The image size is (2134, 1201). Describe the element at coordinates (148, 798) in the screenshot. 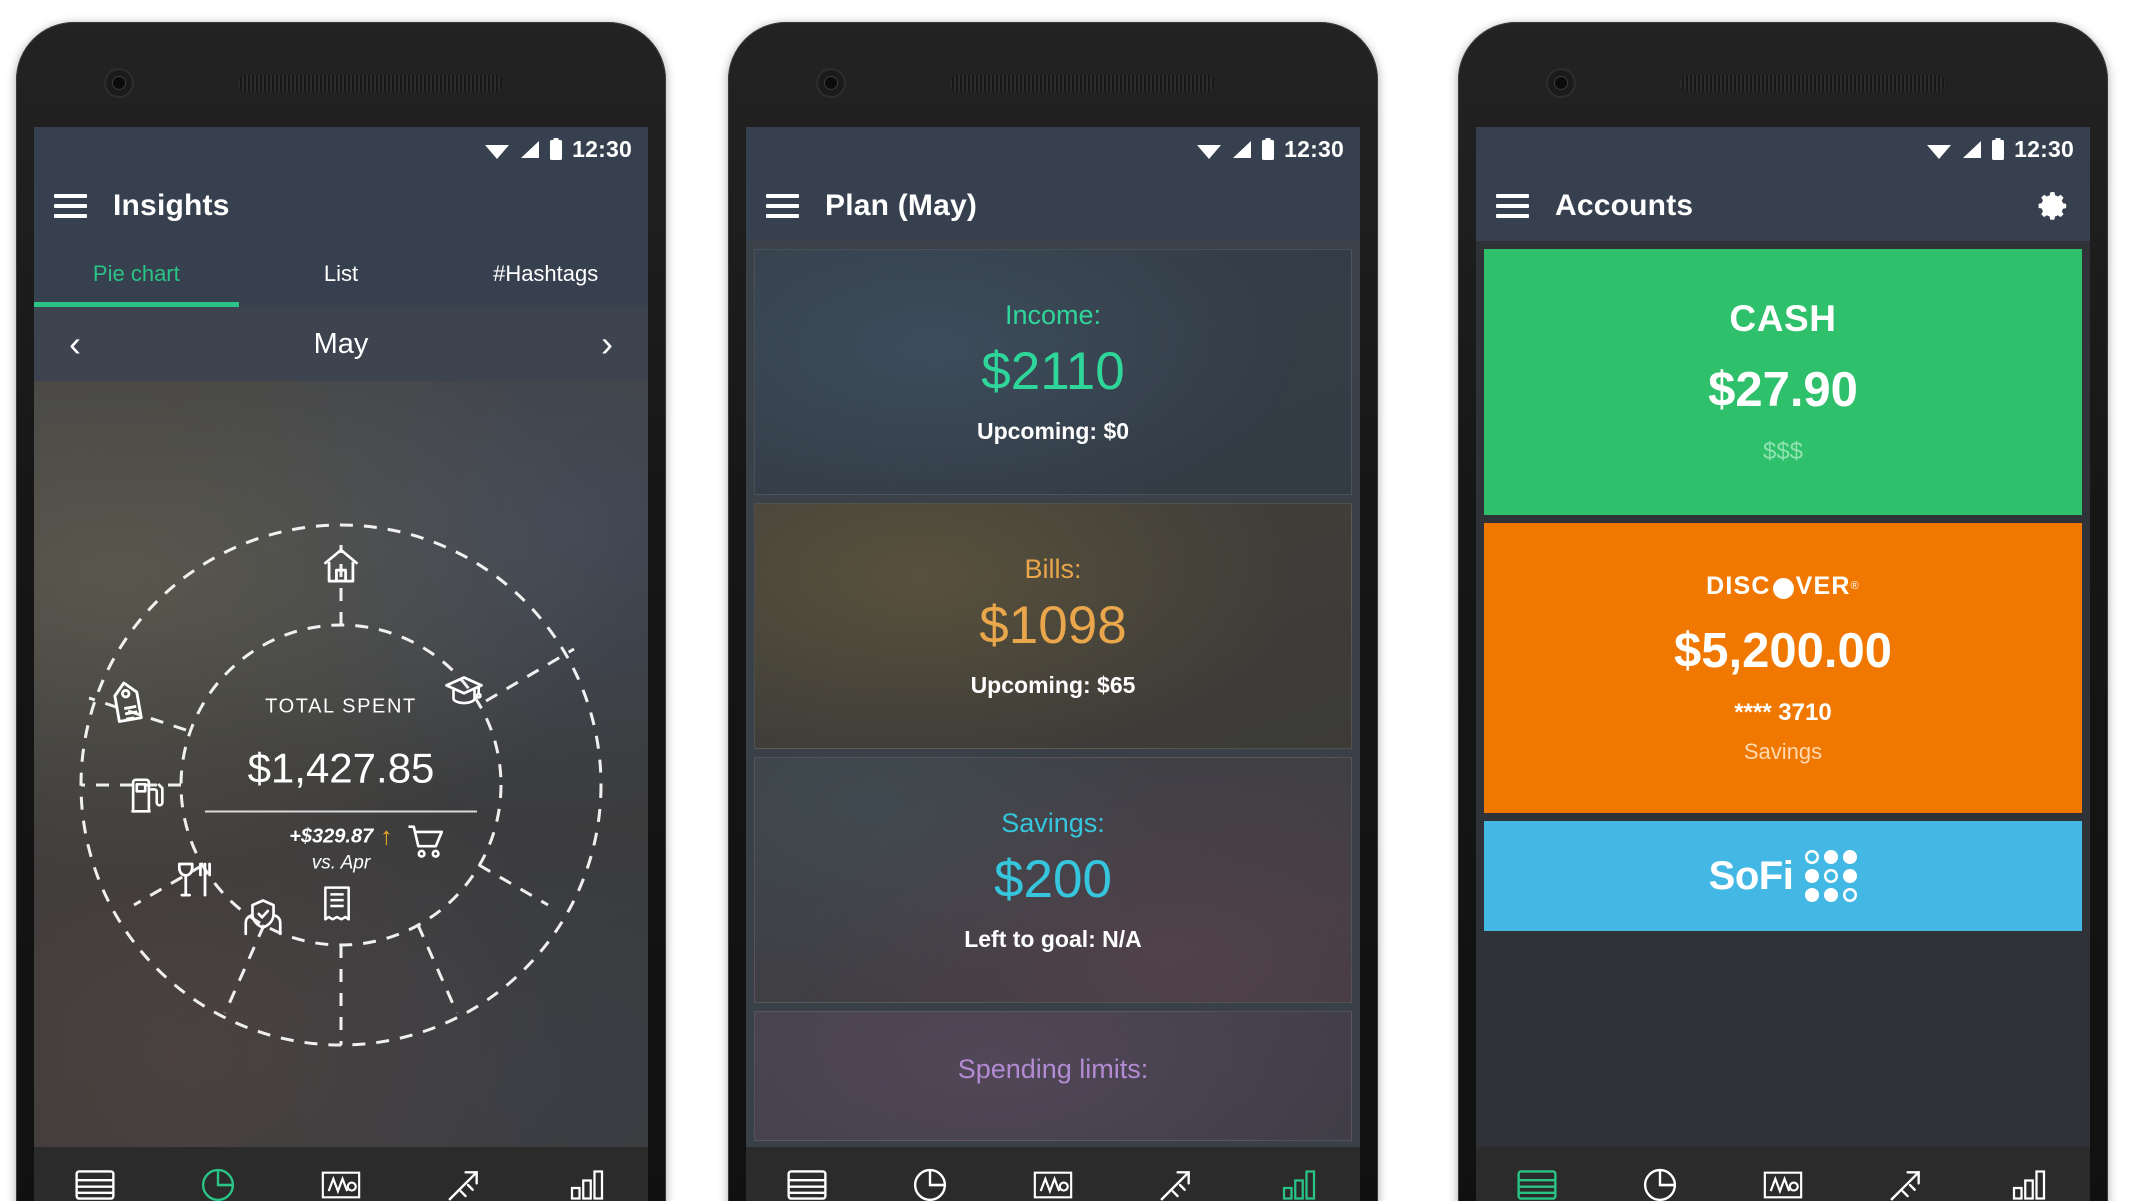

I see `gas-pump-icon` at that location.